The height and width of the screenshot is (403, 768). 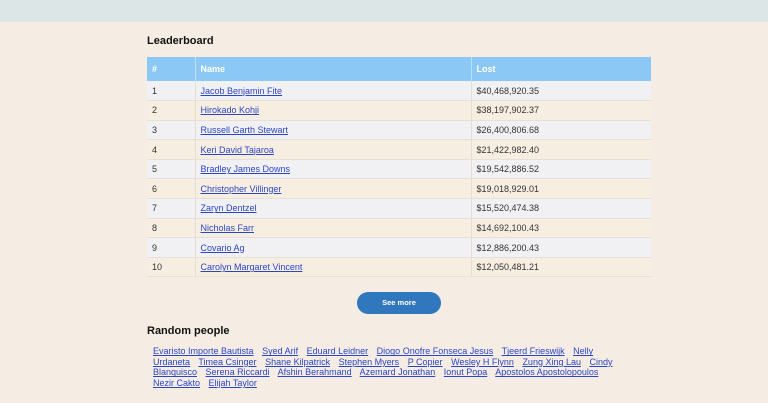 What do you see at coordinates (171, 169) in the screenshot?
I see `rank-cell: 5` at bounding box center [171, 169].